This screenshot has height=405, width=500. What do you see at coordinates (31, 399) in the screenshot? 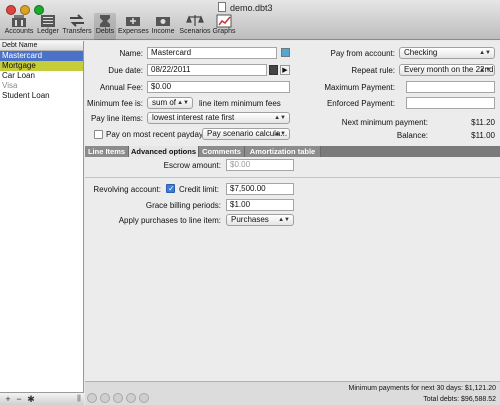
I see `settings-gear-button: ✱` at bounding box center [31, 399].